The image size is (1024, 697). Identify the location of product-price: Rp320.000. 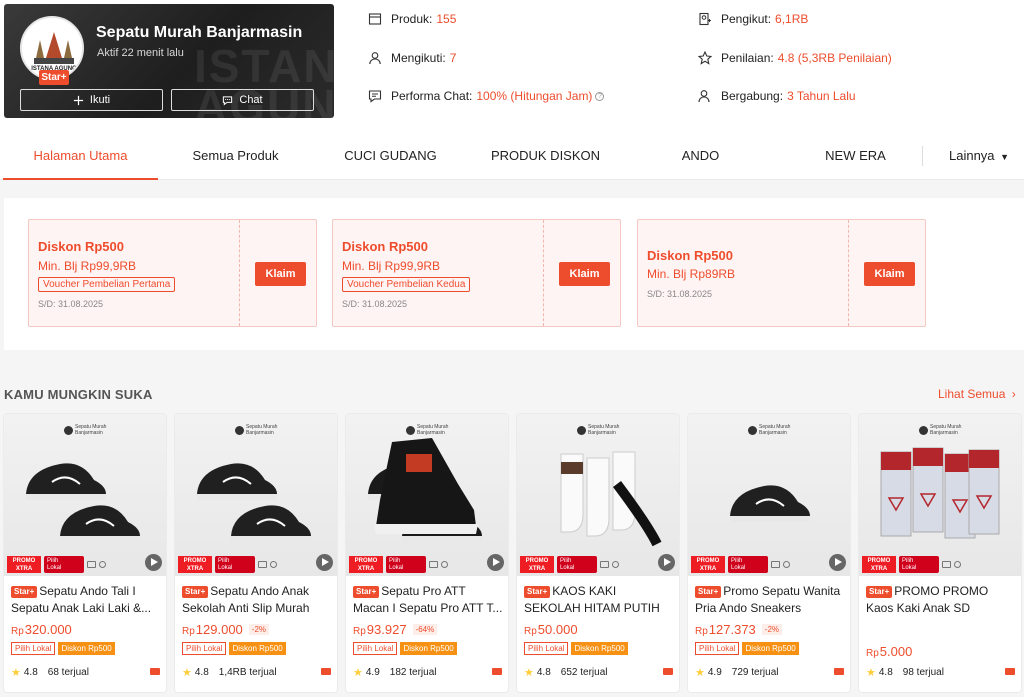
(41, 629).